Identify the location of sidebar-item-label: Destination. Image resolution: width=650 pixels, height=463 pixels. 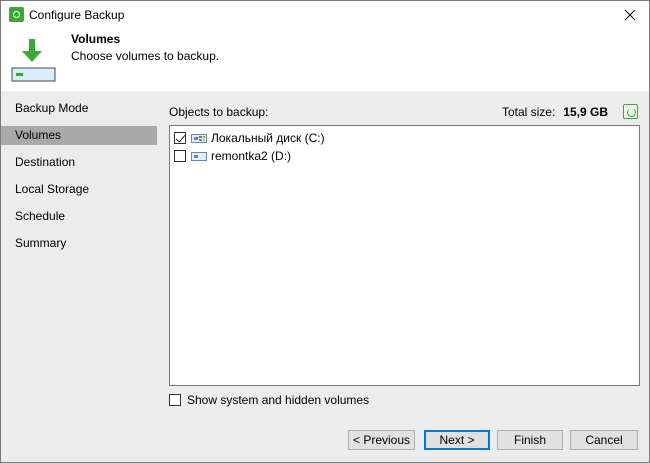
(45, 162).